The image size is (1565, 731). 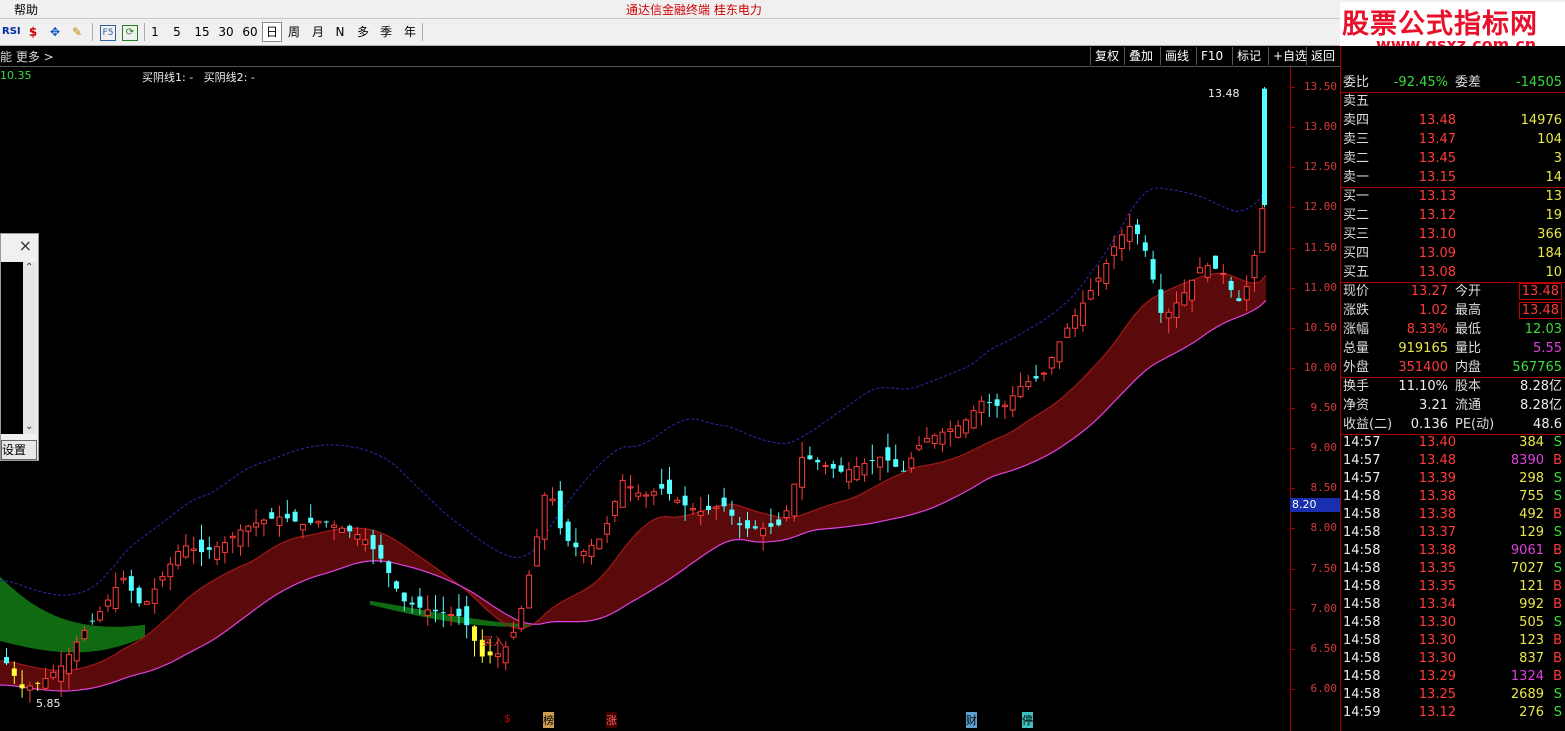 What do you see at coordinates (1531, 712) in the screenshot?
I see `tick-volume: 276` at bounding box center [1531, 712].